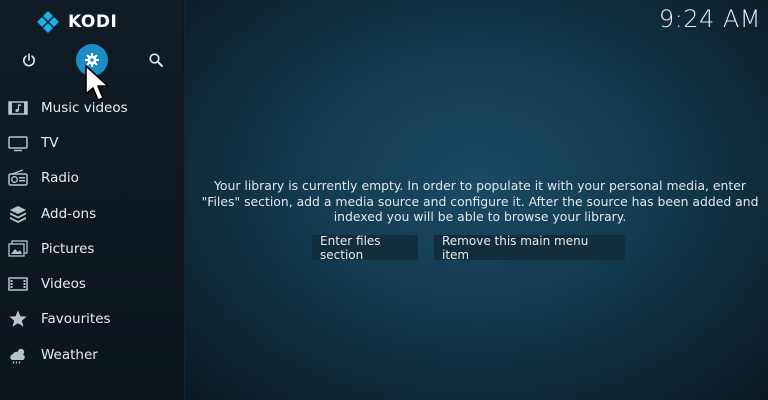 This screenshot has width=768, height=400. I want to click on addons-icon, so click(18, 214).